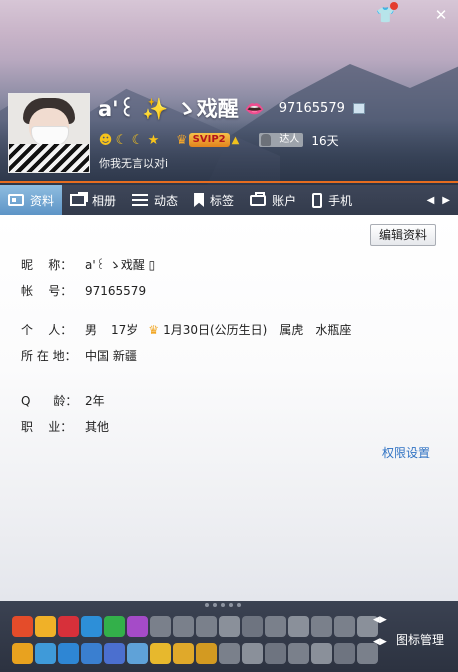 The height and width of the screenshot is (672, 458). Describe the element at coordinates (137, 653) in the screenshot. I see `mail-icon` at that location.